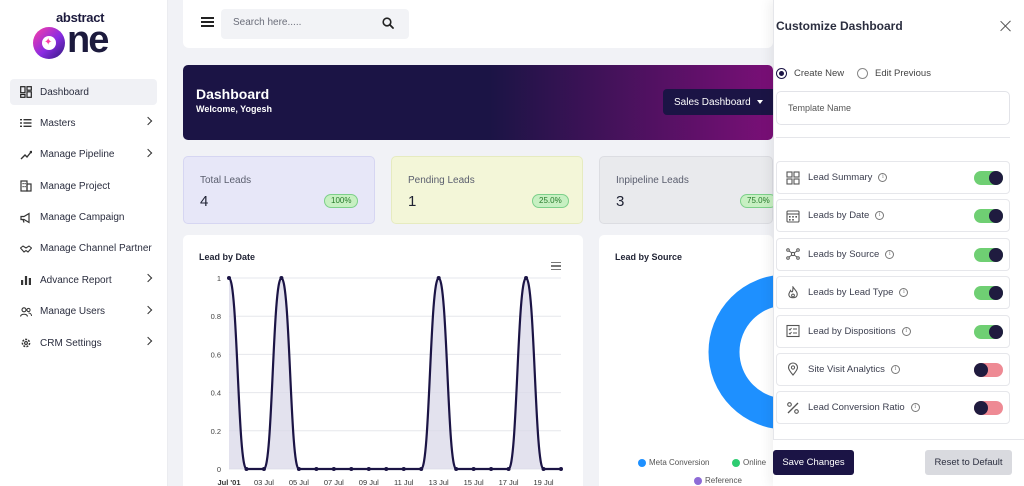 The width and height of the screenshot is (1024, 486). I want to click on sidebar-item-label: Manage Pipeline, so click(77, 155).